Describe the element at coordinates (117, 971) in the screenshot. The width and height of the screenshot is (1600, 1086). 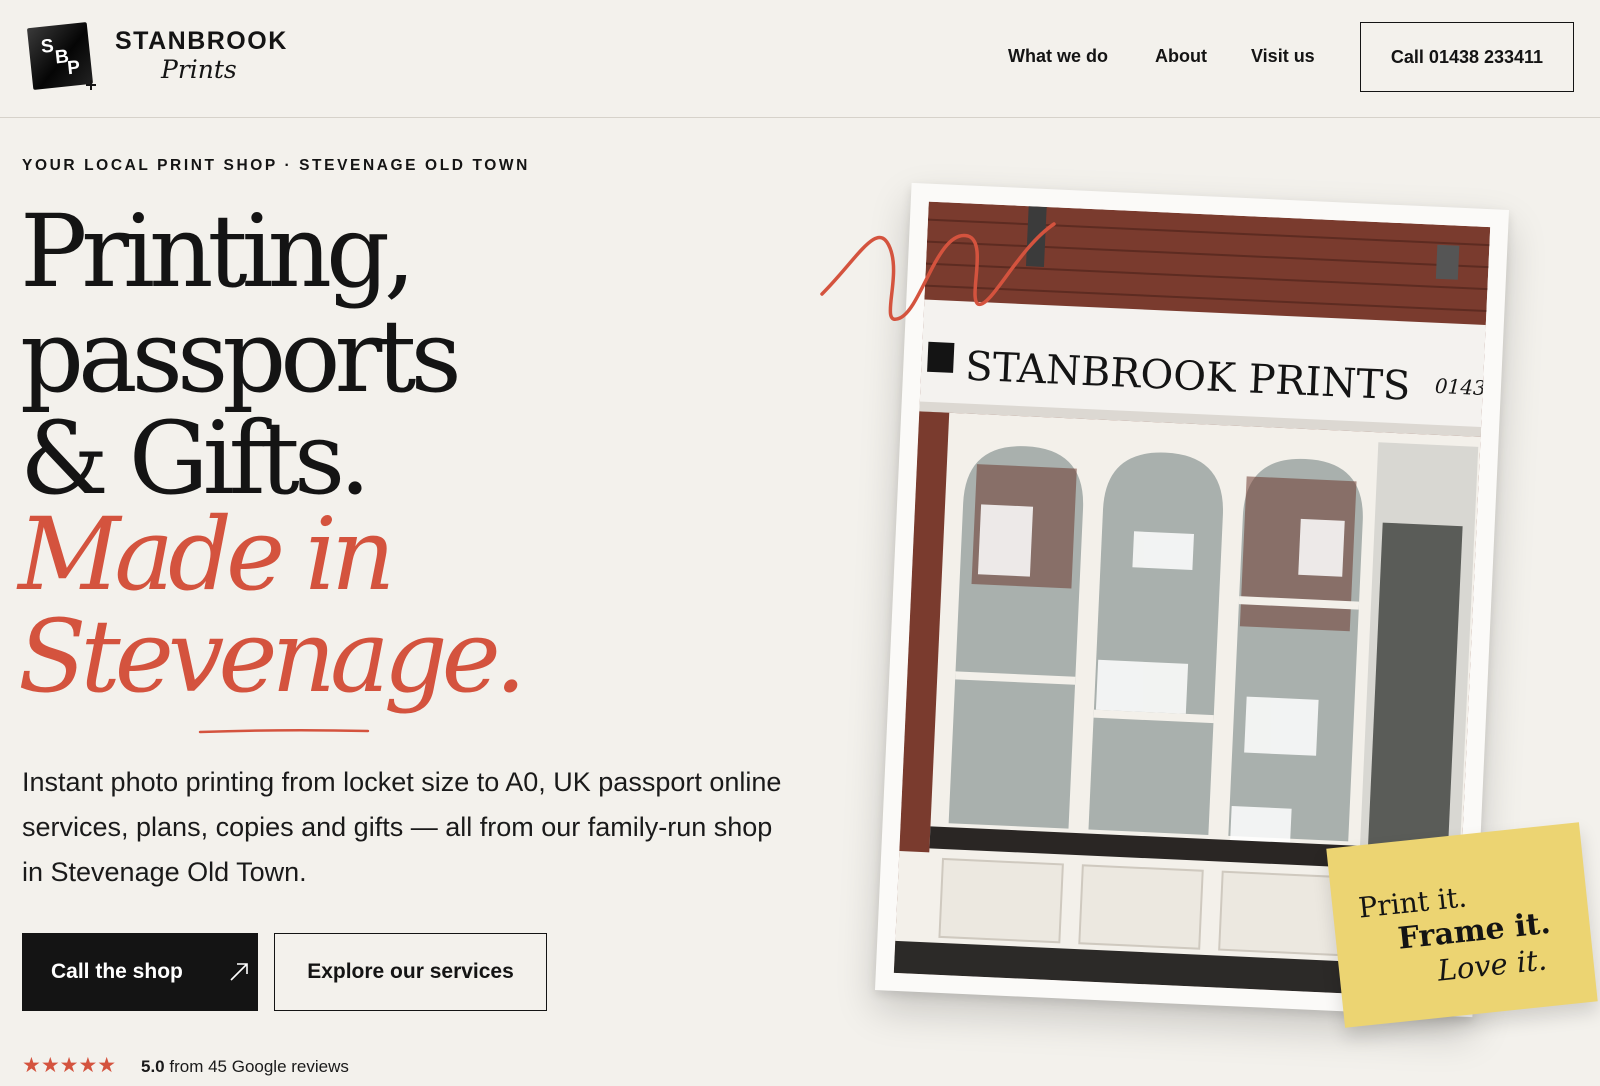
I see `call-shop-label: Call the shop` at that location.